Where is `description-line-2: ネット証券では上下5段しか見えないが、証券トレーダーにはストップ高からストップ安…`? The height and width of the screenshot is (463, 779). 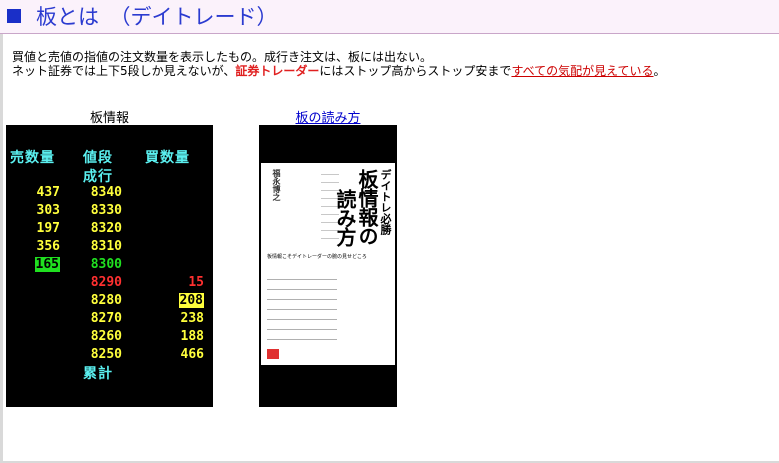 description-line-2: ネット証券では上下5段しか見えないが、証券トレーダーにはストップ高からストップ安… is located at coordinates (339, 71).